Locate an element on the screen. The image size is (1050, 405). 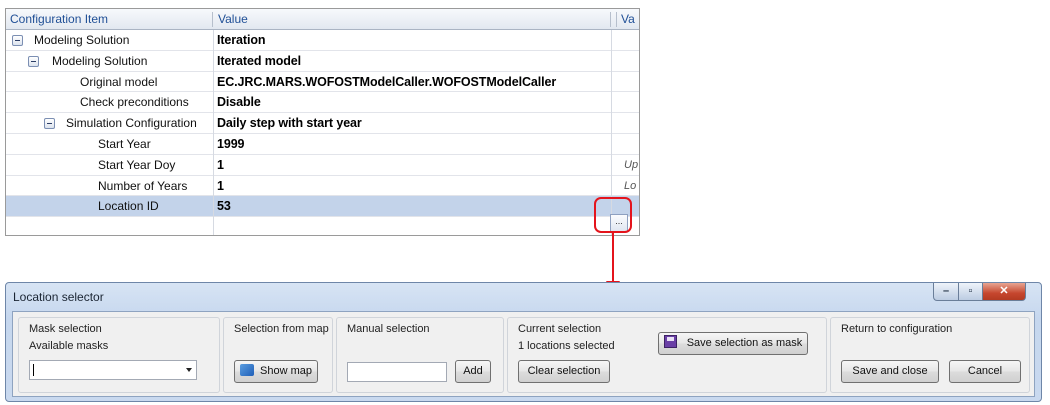
grid-row: Number of Years 1 Lo is located at coordinates (322, 186).